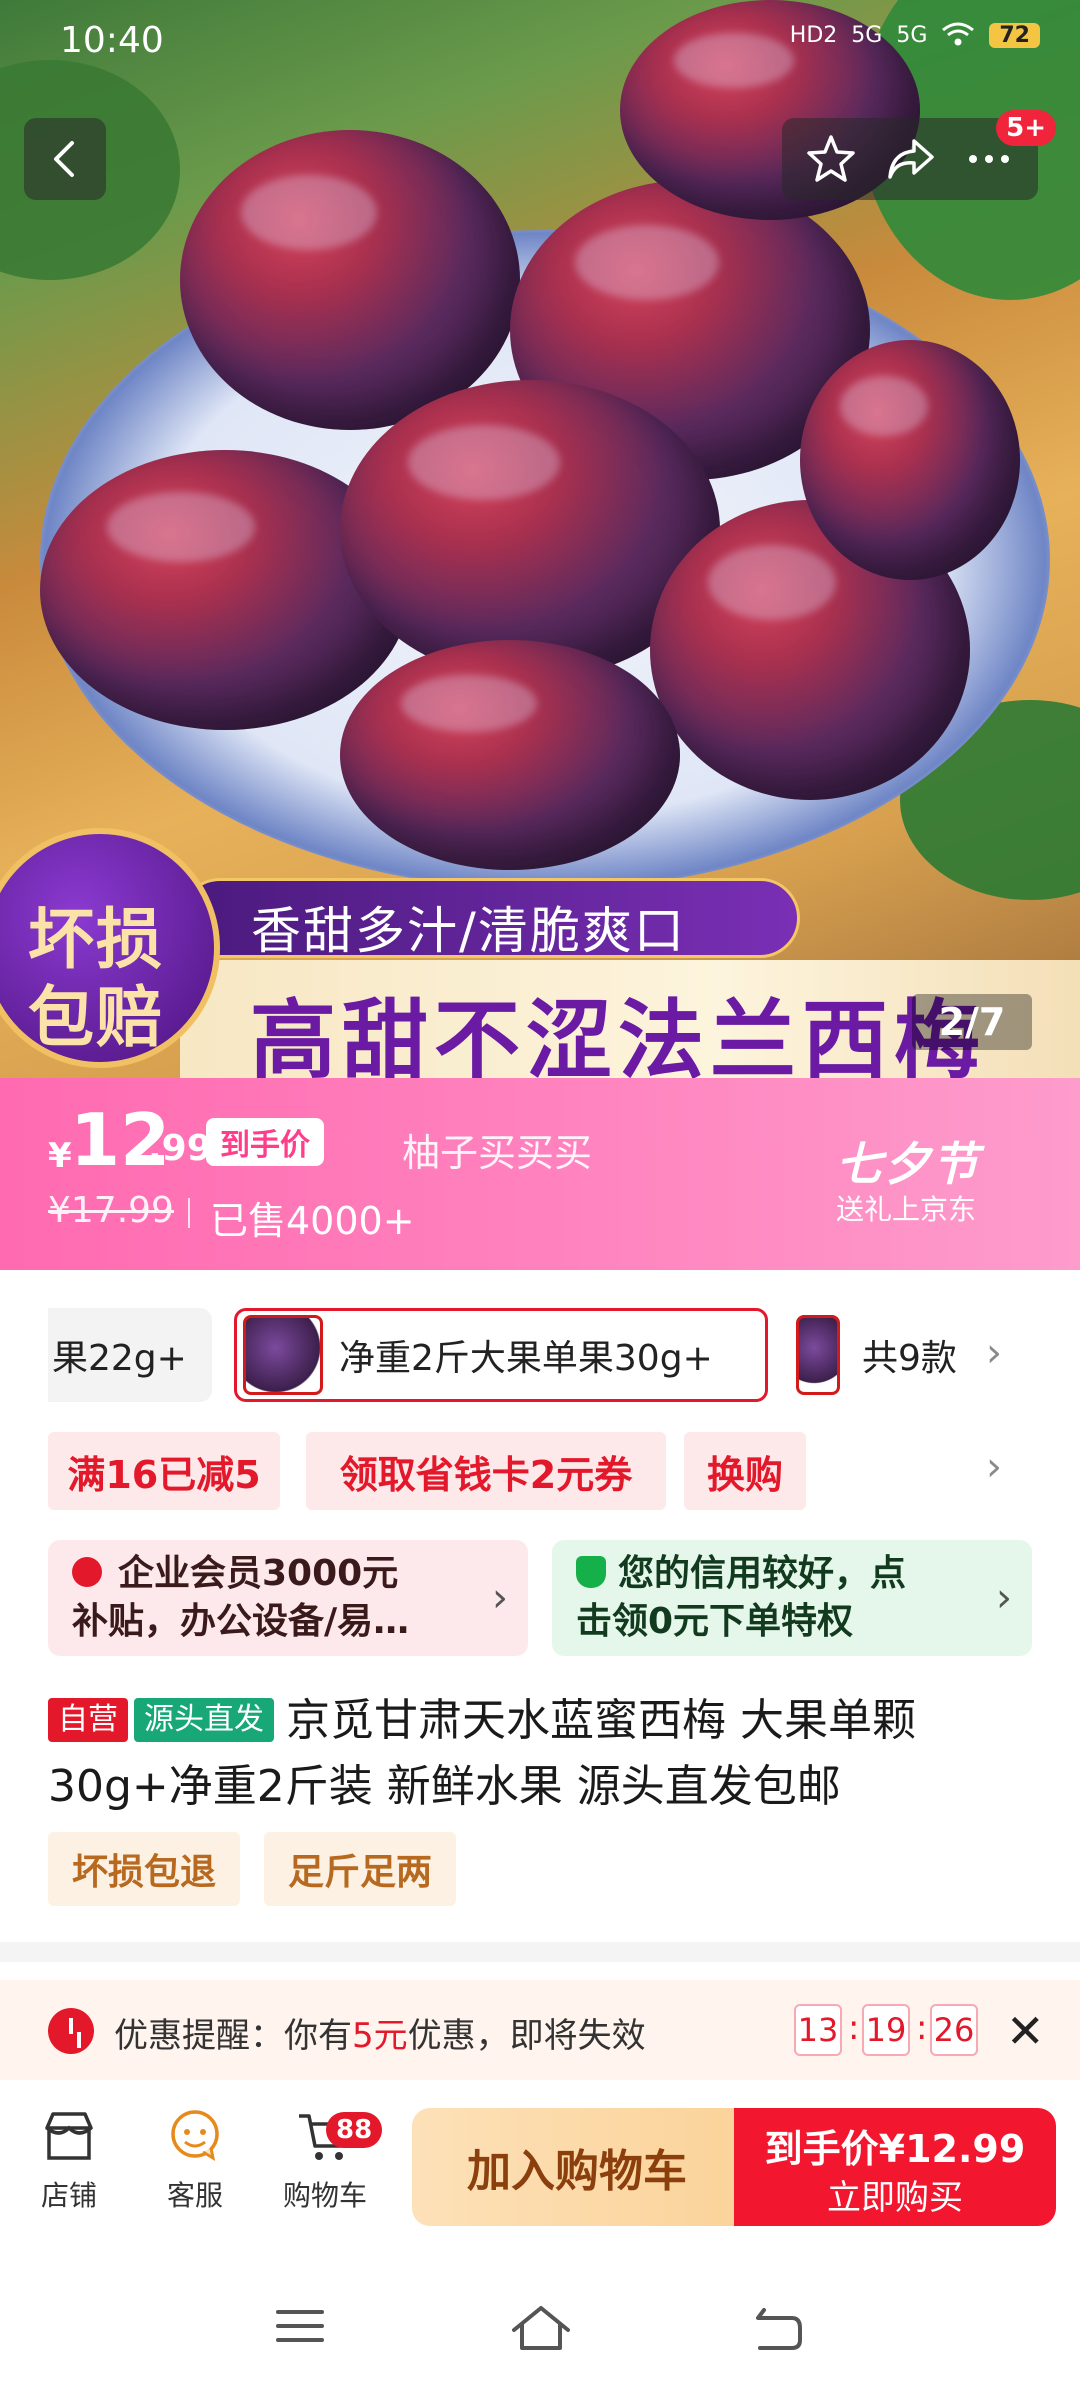  I want to click on discount-reminder: 优惠提醒：你有5元优惠，即将失效 13 : 19 : 26 ✕, so click(540, 2030).